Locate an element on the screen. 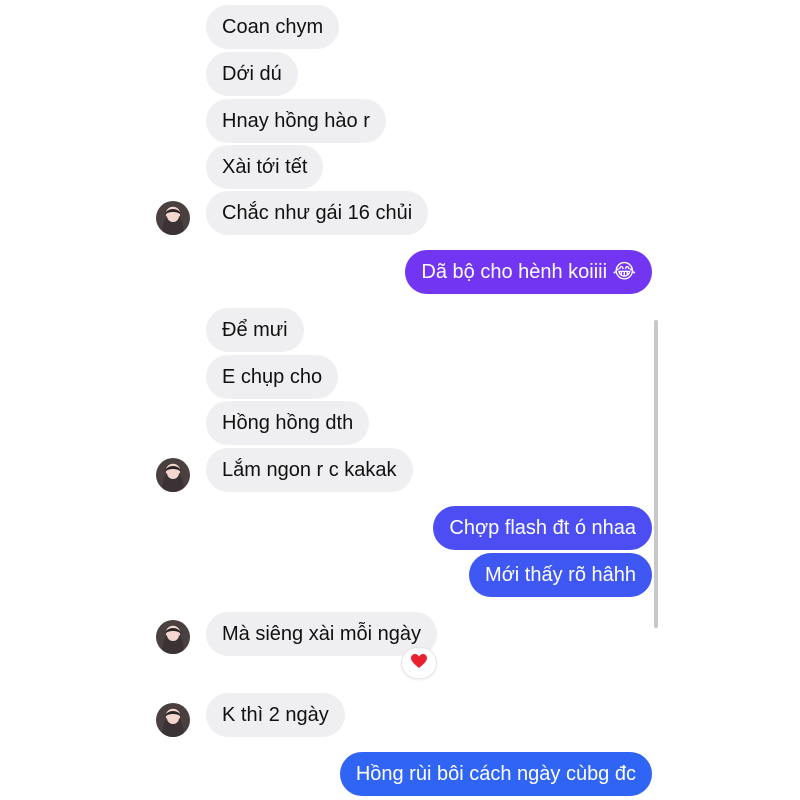  heart-icon is located at coordinates (419, 663).